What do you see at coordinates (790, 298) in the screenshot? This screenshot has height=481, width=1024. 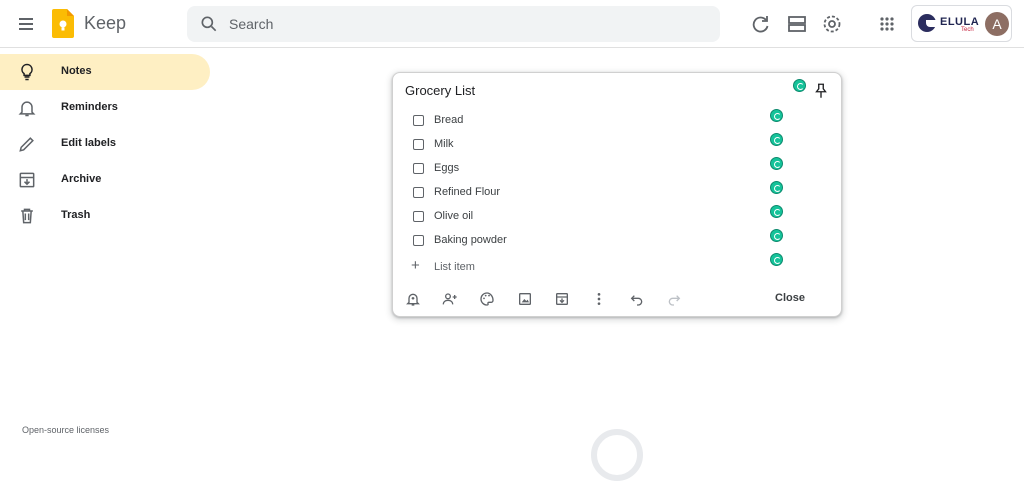 I see `close-button: Close` at bounding box center [790, 298].